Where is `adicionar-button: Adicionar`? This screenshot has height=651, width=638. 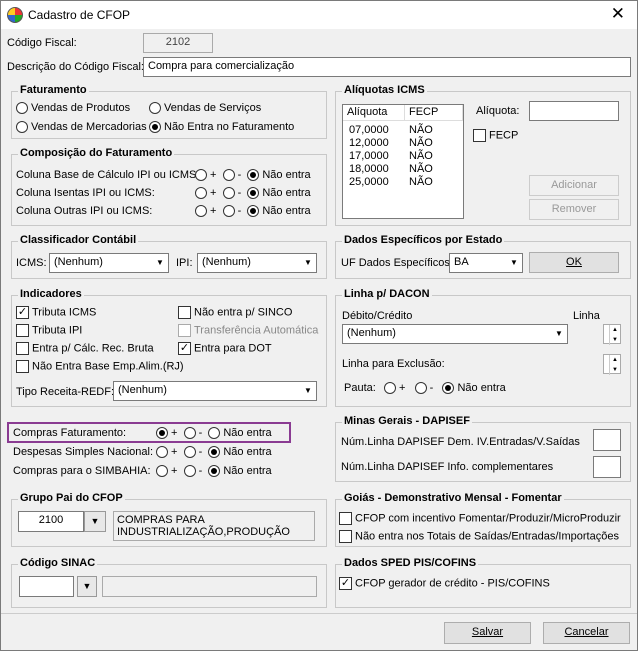 adicionar-button: Adicionar is located at coordinates (574, 185).